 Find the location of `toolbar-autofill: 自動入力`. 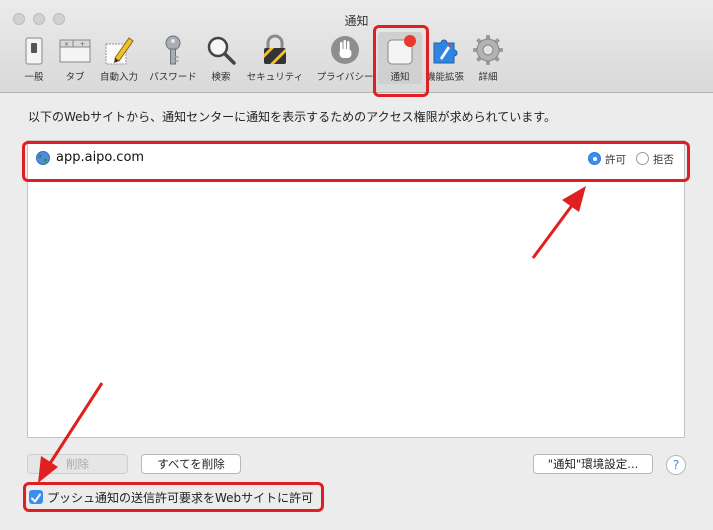

toolbar-autofill: 自動入力 is located at coordinates (119, 58).